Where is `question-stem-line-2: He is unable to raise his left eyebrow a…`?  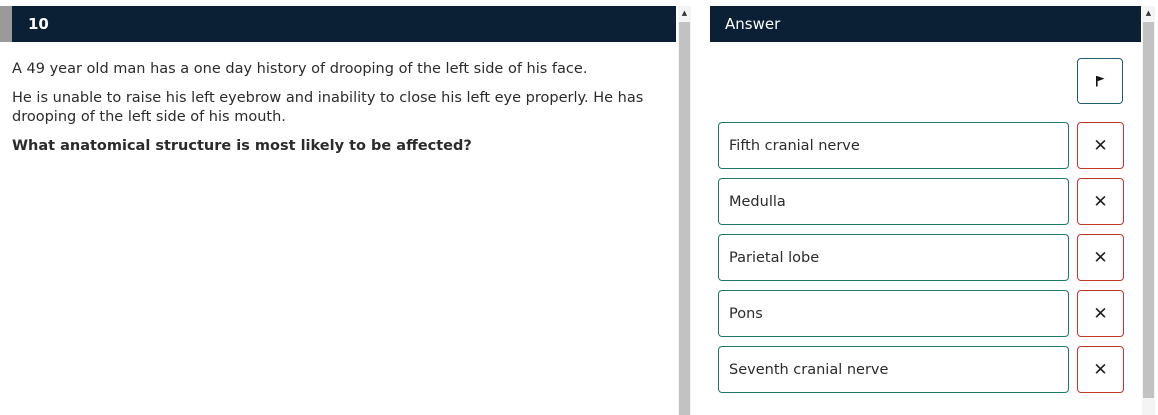
question-stem-line-2: He is unable to raise his left eyebrow a… is located at coordinates (328, 107).